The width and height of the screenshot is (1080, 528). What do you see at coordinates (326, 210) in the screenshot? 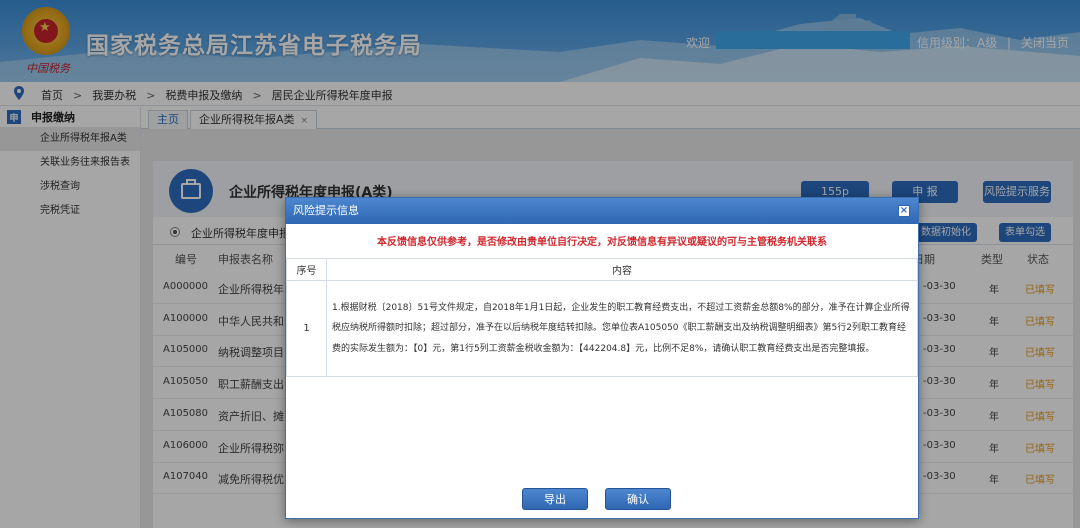
I see `modal-title: 风险提示信息` at bounding box center [326, 210].